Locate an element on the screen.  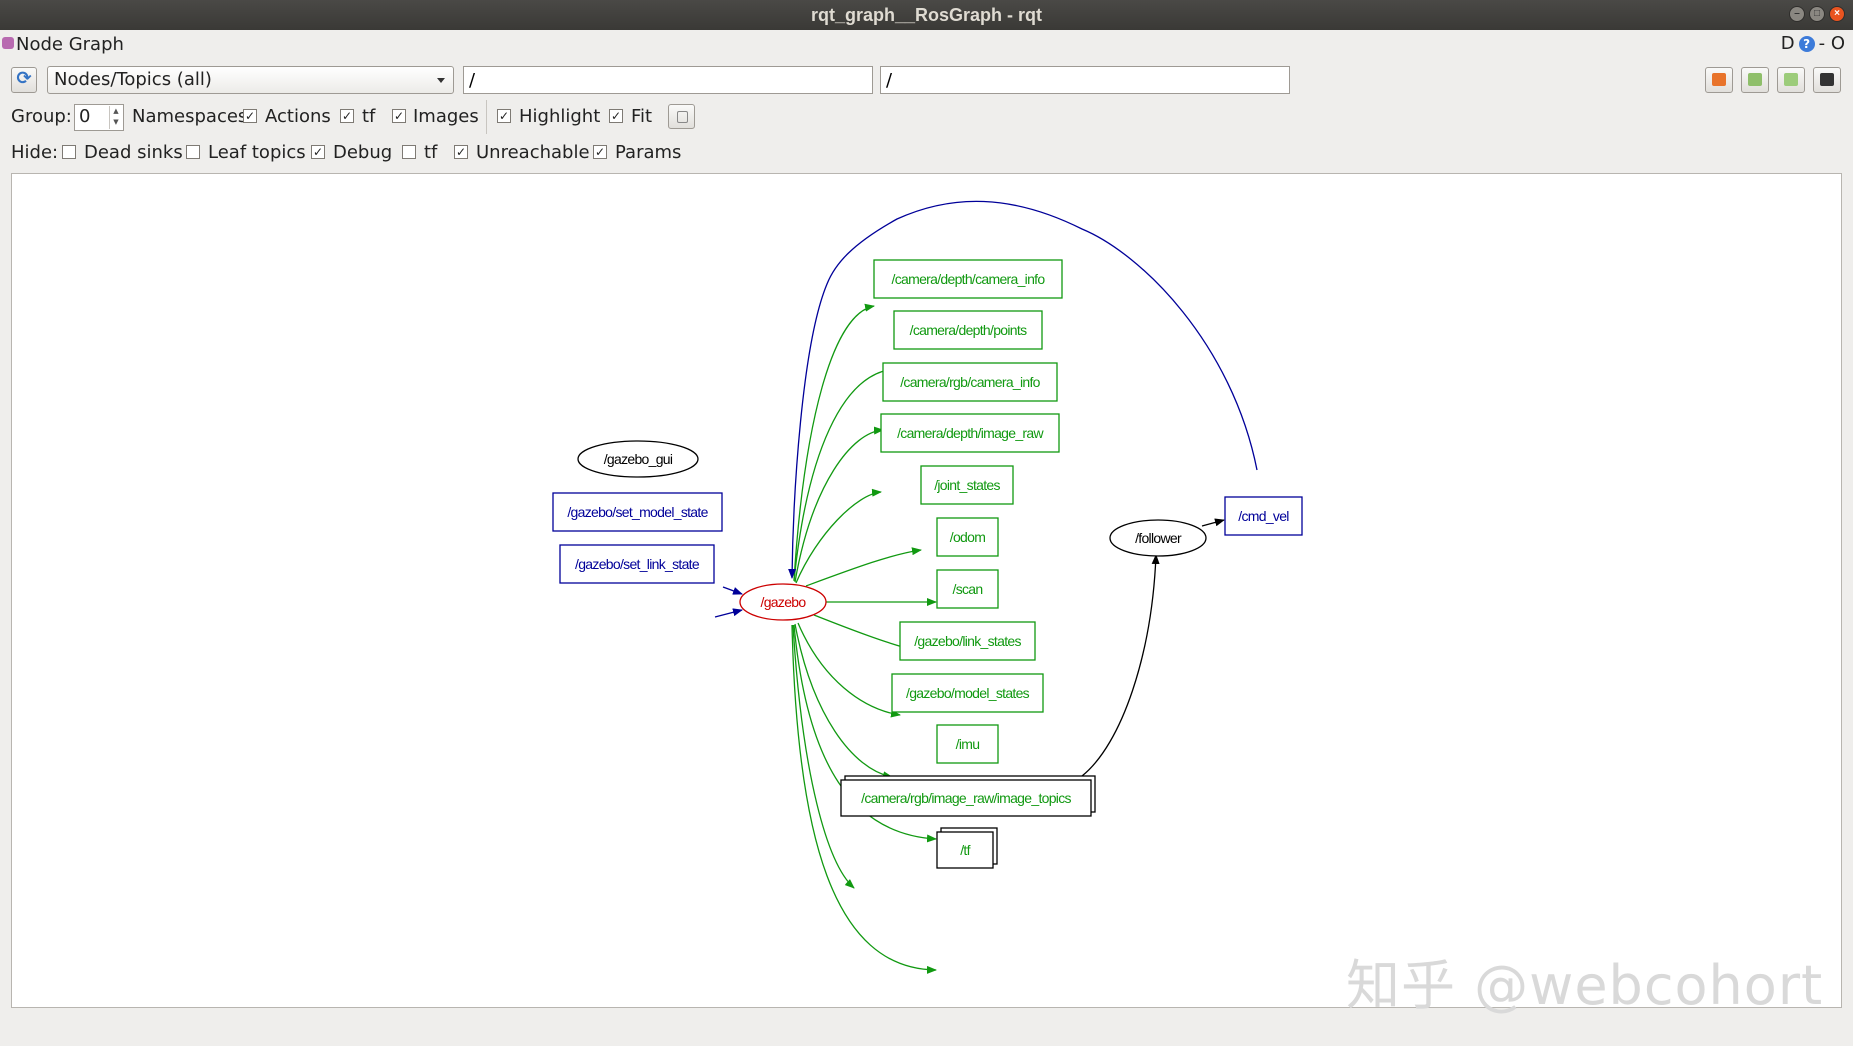
window-titlebar: rqt_graph__RosGraph - rqt – □ × is located at coordinates (926, 15).